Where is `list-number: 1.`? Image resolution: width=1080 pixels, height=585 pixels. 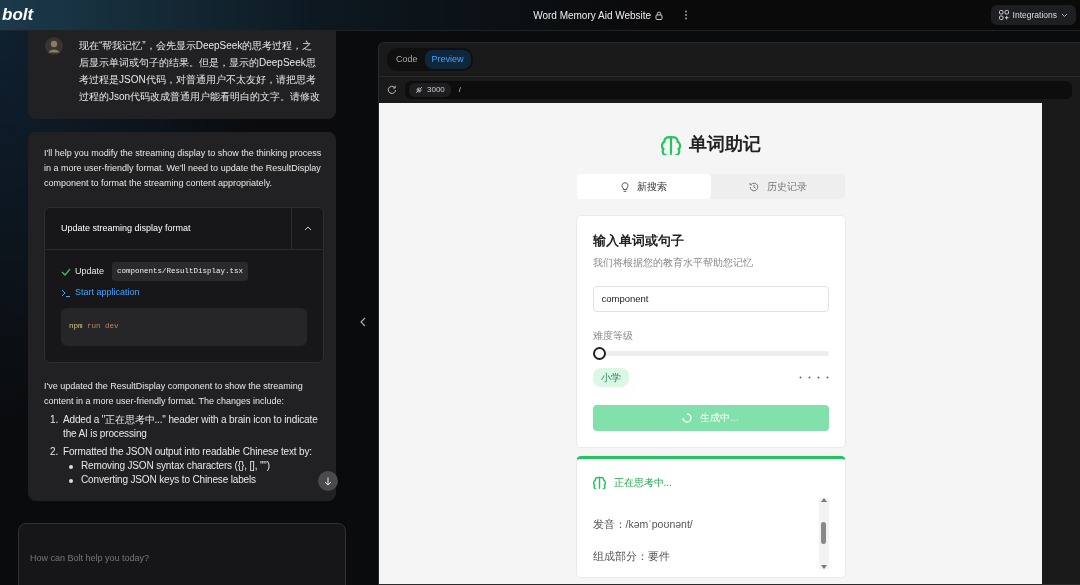 list-number: 1. is located at coordinates (55, 420).